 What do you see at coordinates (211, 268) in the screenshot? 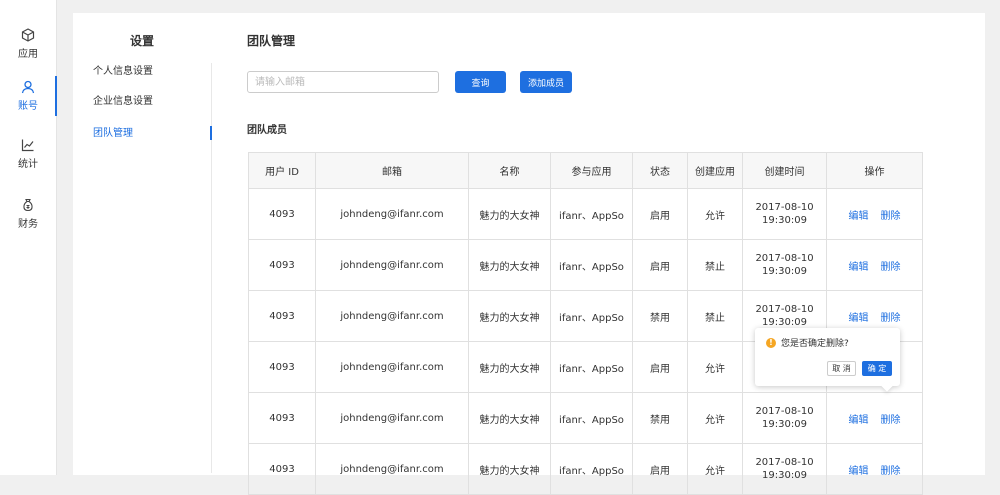
I see `settings-divider` at bounding box center [211, 268].